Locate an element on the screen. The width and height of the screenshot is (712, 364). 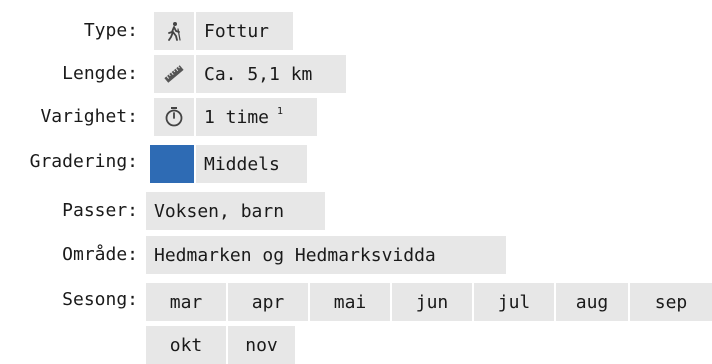
season-month: sep is located at coordinates (671, 302).